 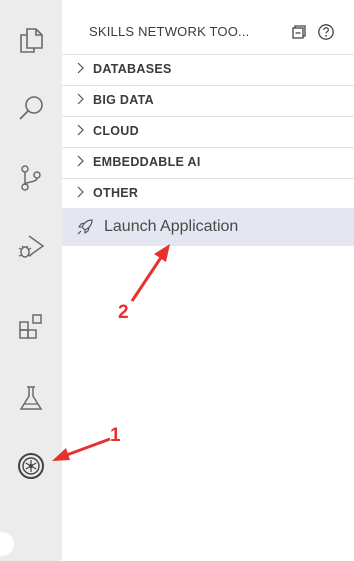 I want to click on search-icon, so click(x=31, y=108).